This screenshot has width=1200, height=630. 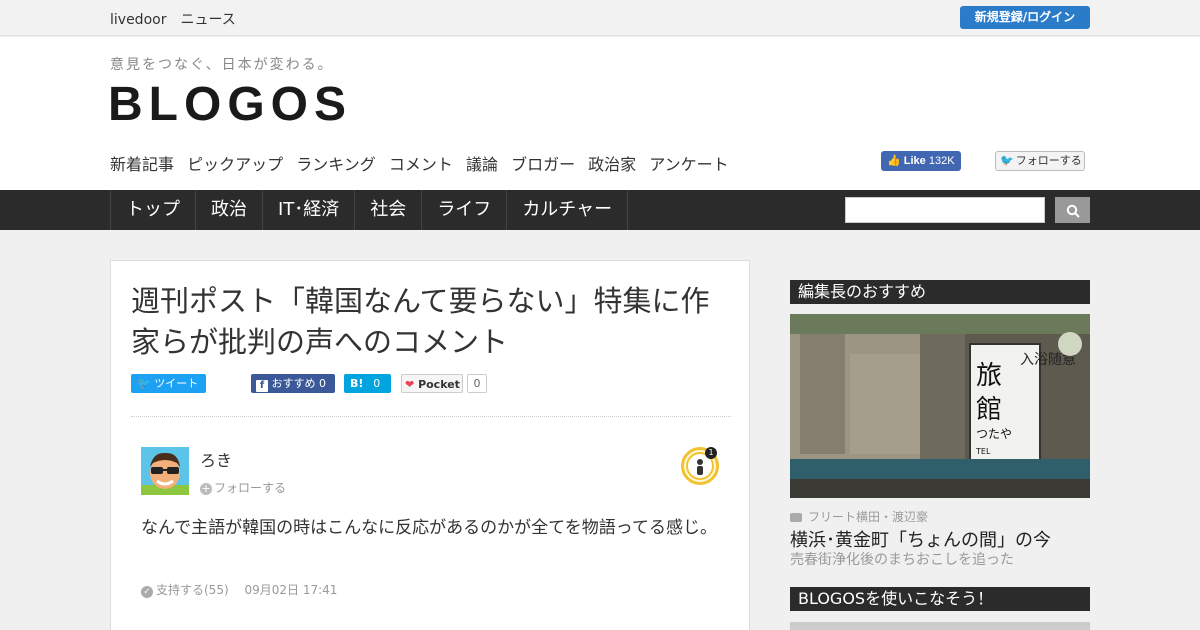 I want to click on avatar, so click(x=165, y=471).